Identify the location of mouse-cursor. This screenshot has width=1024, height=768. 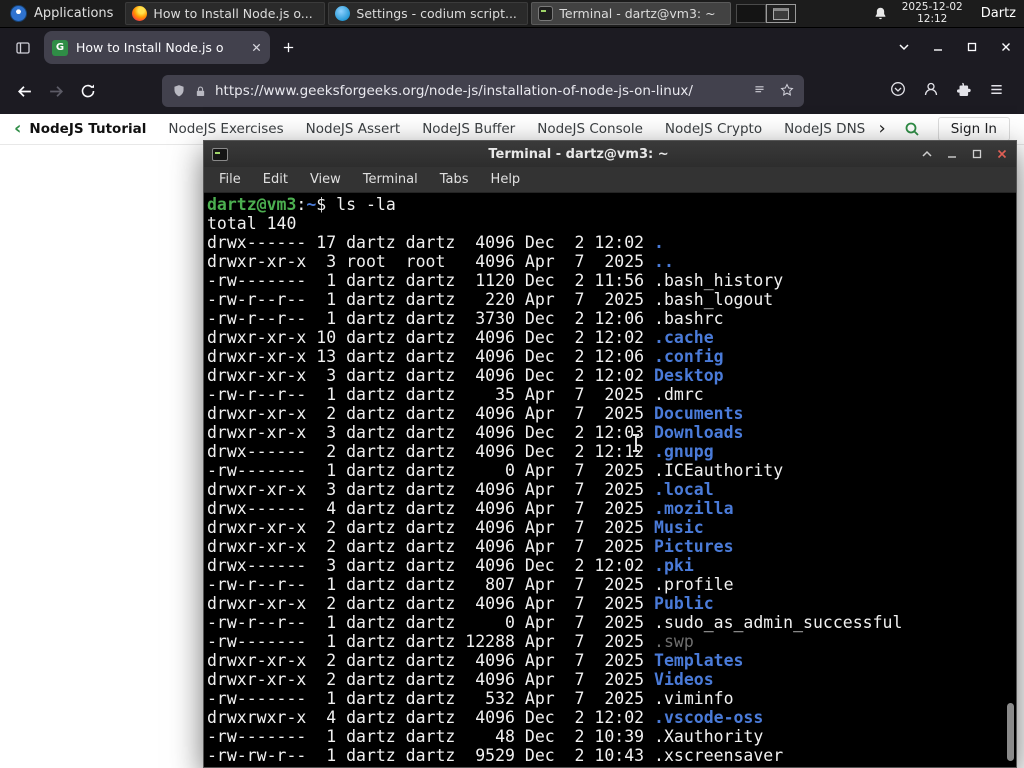
(636, 443).